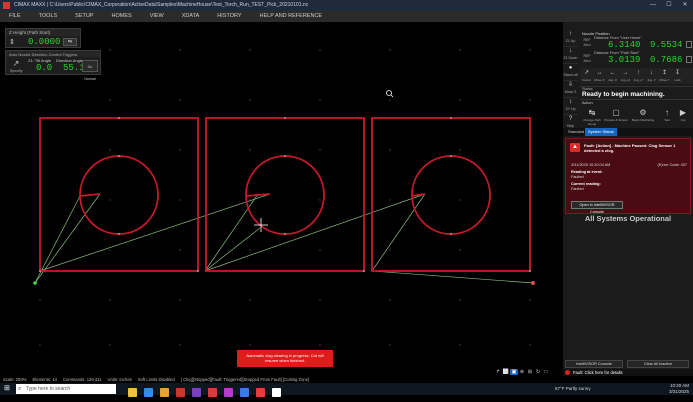 The width and height of the screenshot is (693, 402). I want to click on xy-up-icon: ↕, so click(570, 102).